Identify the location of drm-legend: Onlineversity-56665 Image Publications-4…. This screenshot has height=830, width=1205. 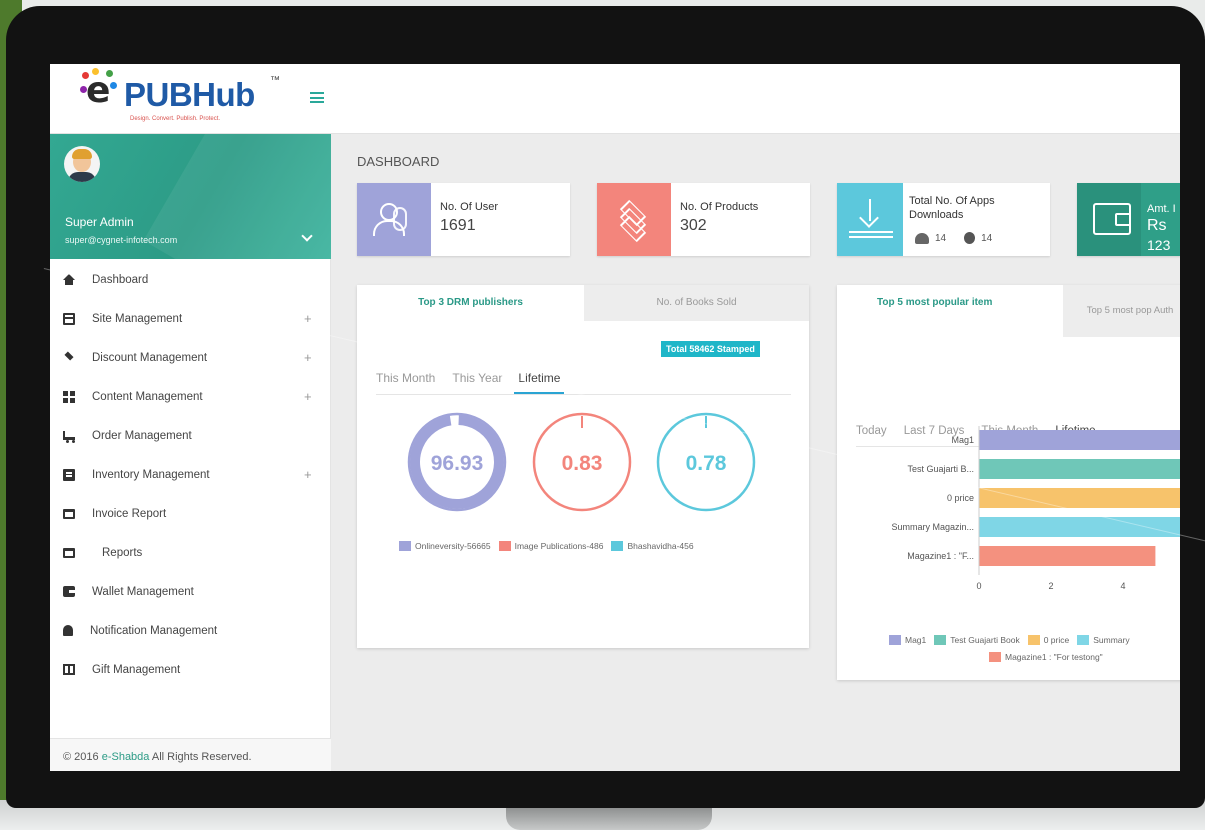
(550, 546).